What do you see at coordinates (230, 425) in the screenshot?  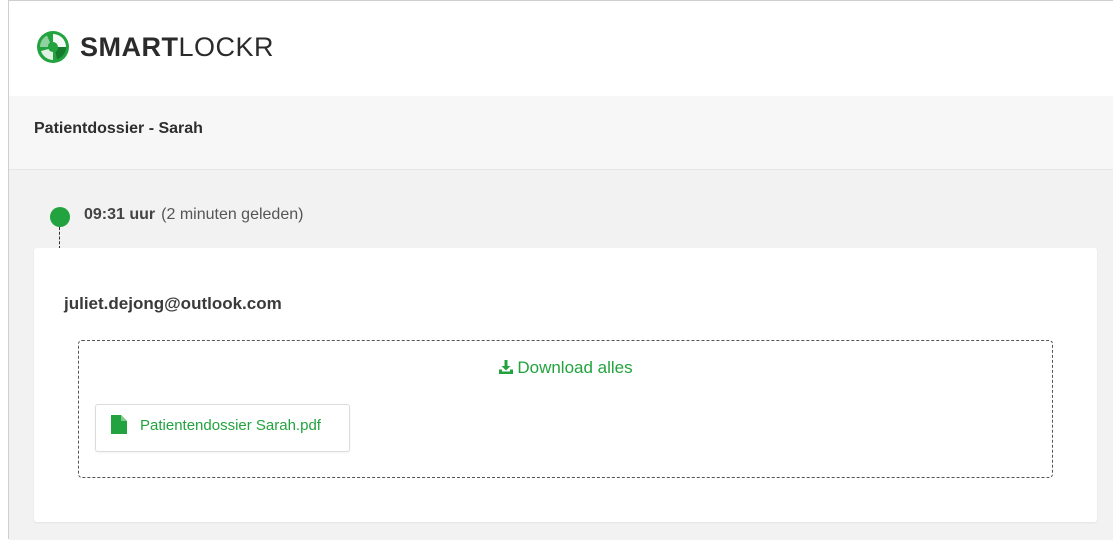 I see `file-name: Patientendossier Sarah.pdf` at bounding box center [230, 425].